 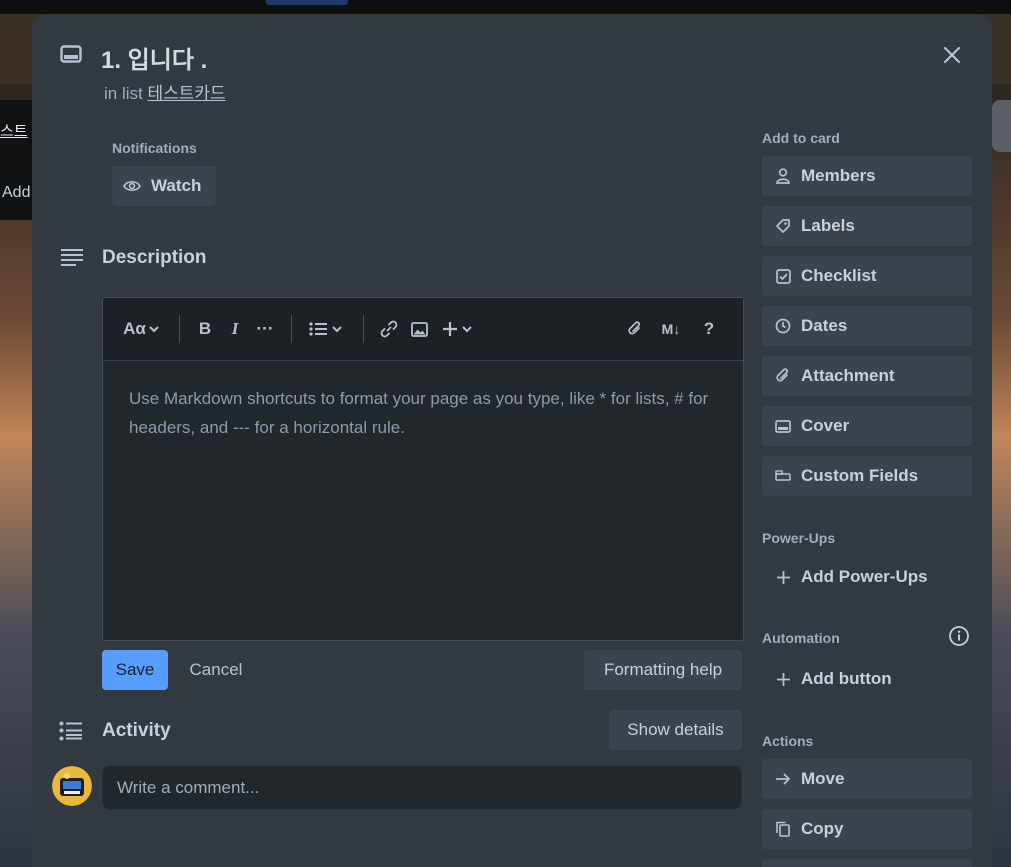 What do you see at coordinates (505, 7) in the screenshot?
I see `top-bar` at bounding box center [505, 7].